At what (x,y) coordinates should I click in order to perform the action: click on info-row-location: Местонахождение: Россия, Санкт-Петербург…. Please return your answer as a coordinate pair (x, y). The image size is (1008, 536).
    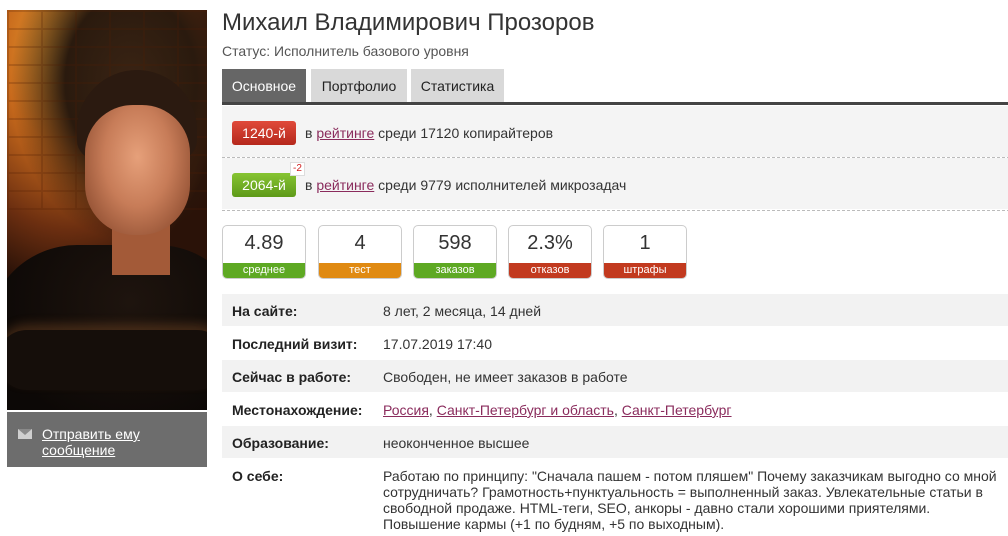
    Looking at the image, I should click on (615, 409).